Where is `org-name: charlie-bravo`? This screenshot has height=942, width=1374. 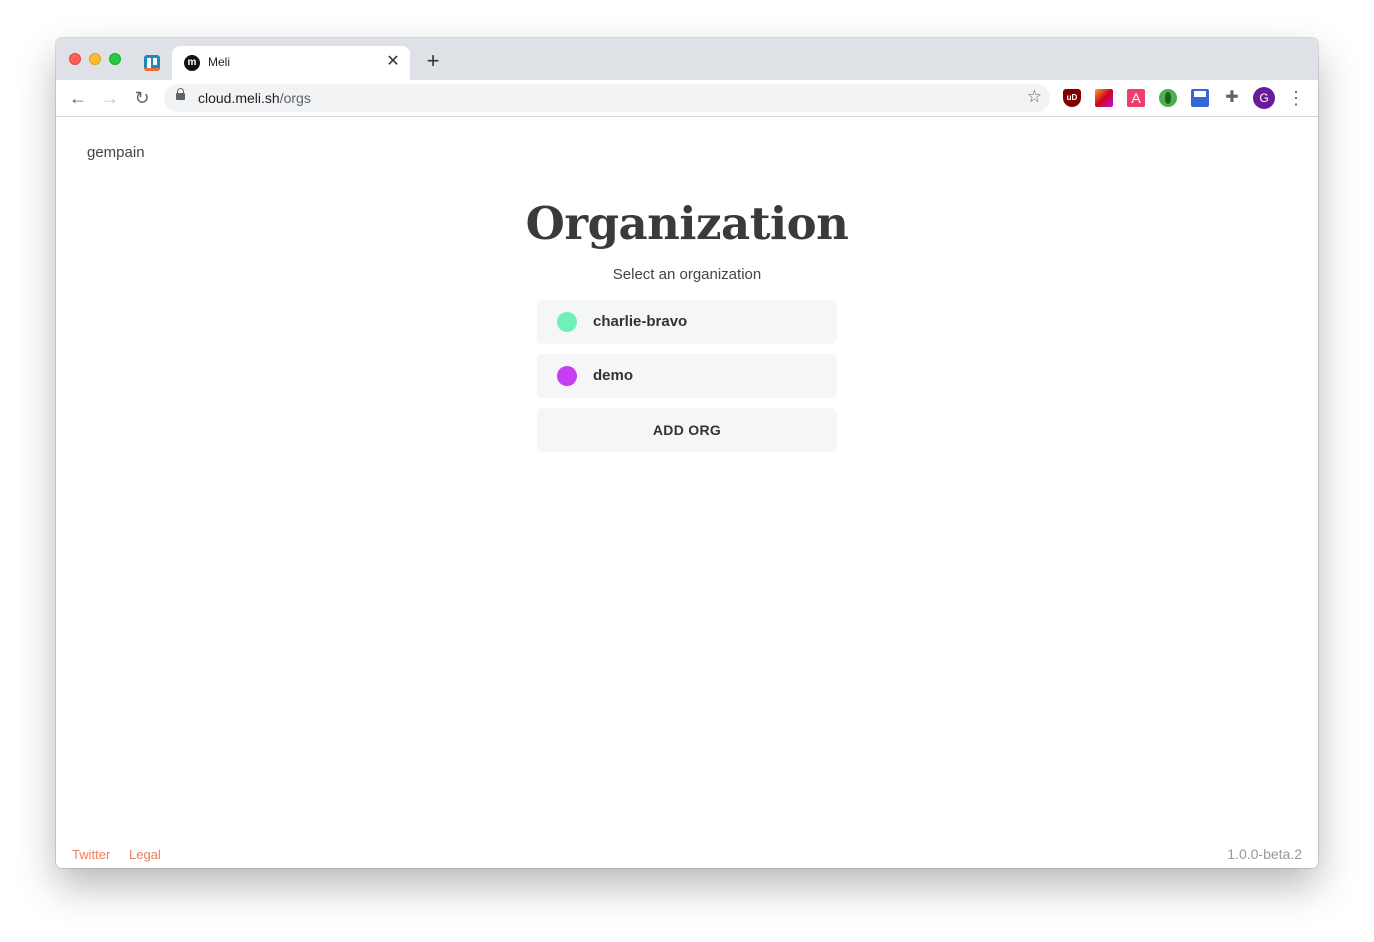 org-name: charlie-bravo is located at coordinates (640, 321).